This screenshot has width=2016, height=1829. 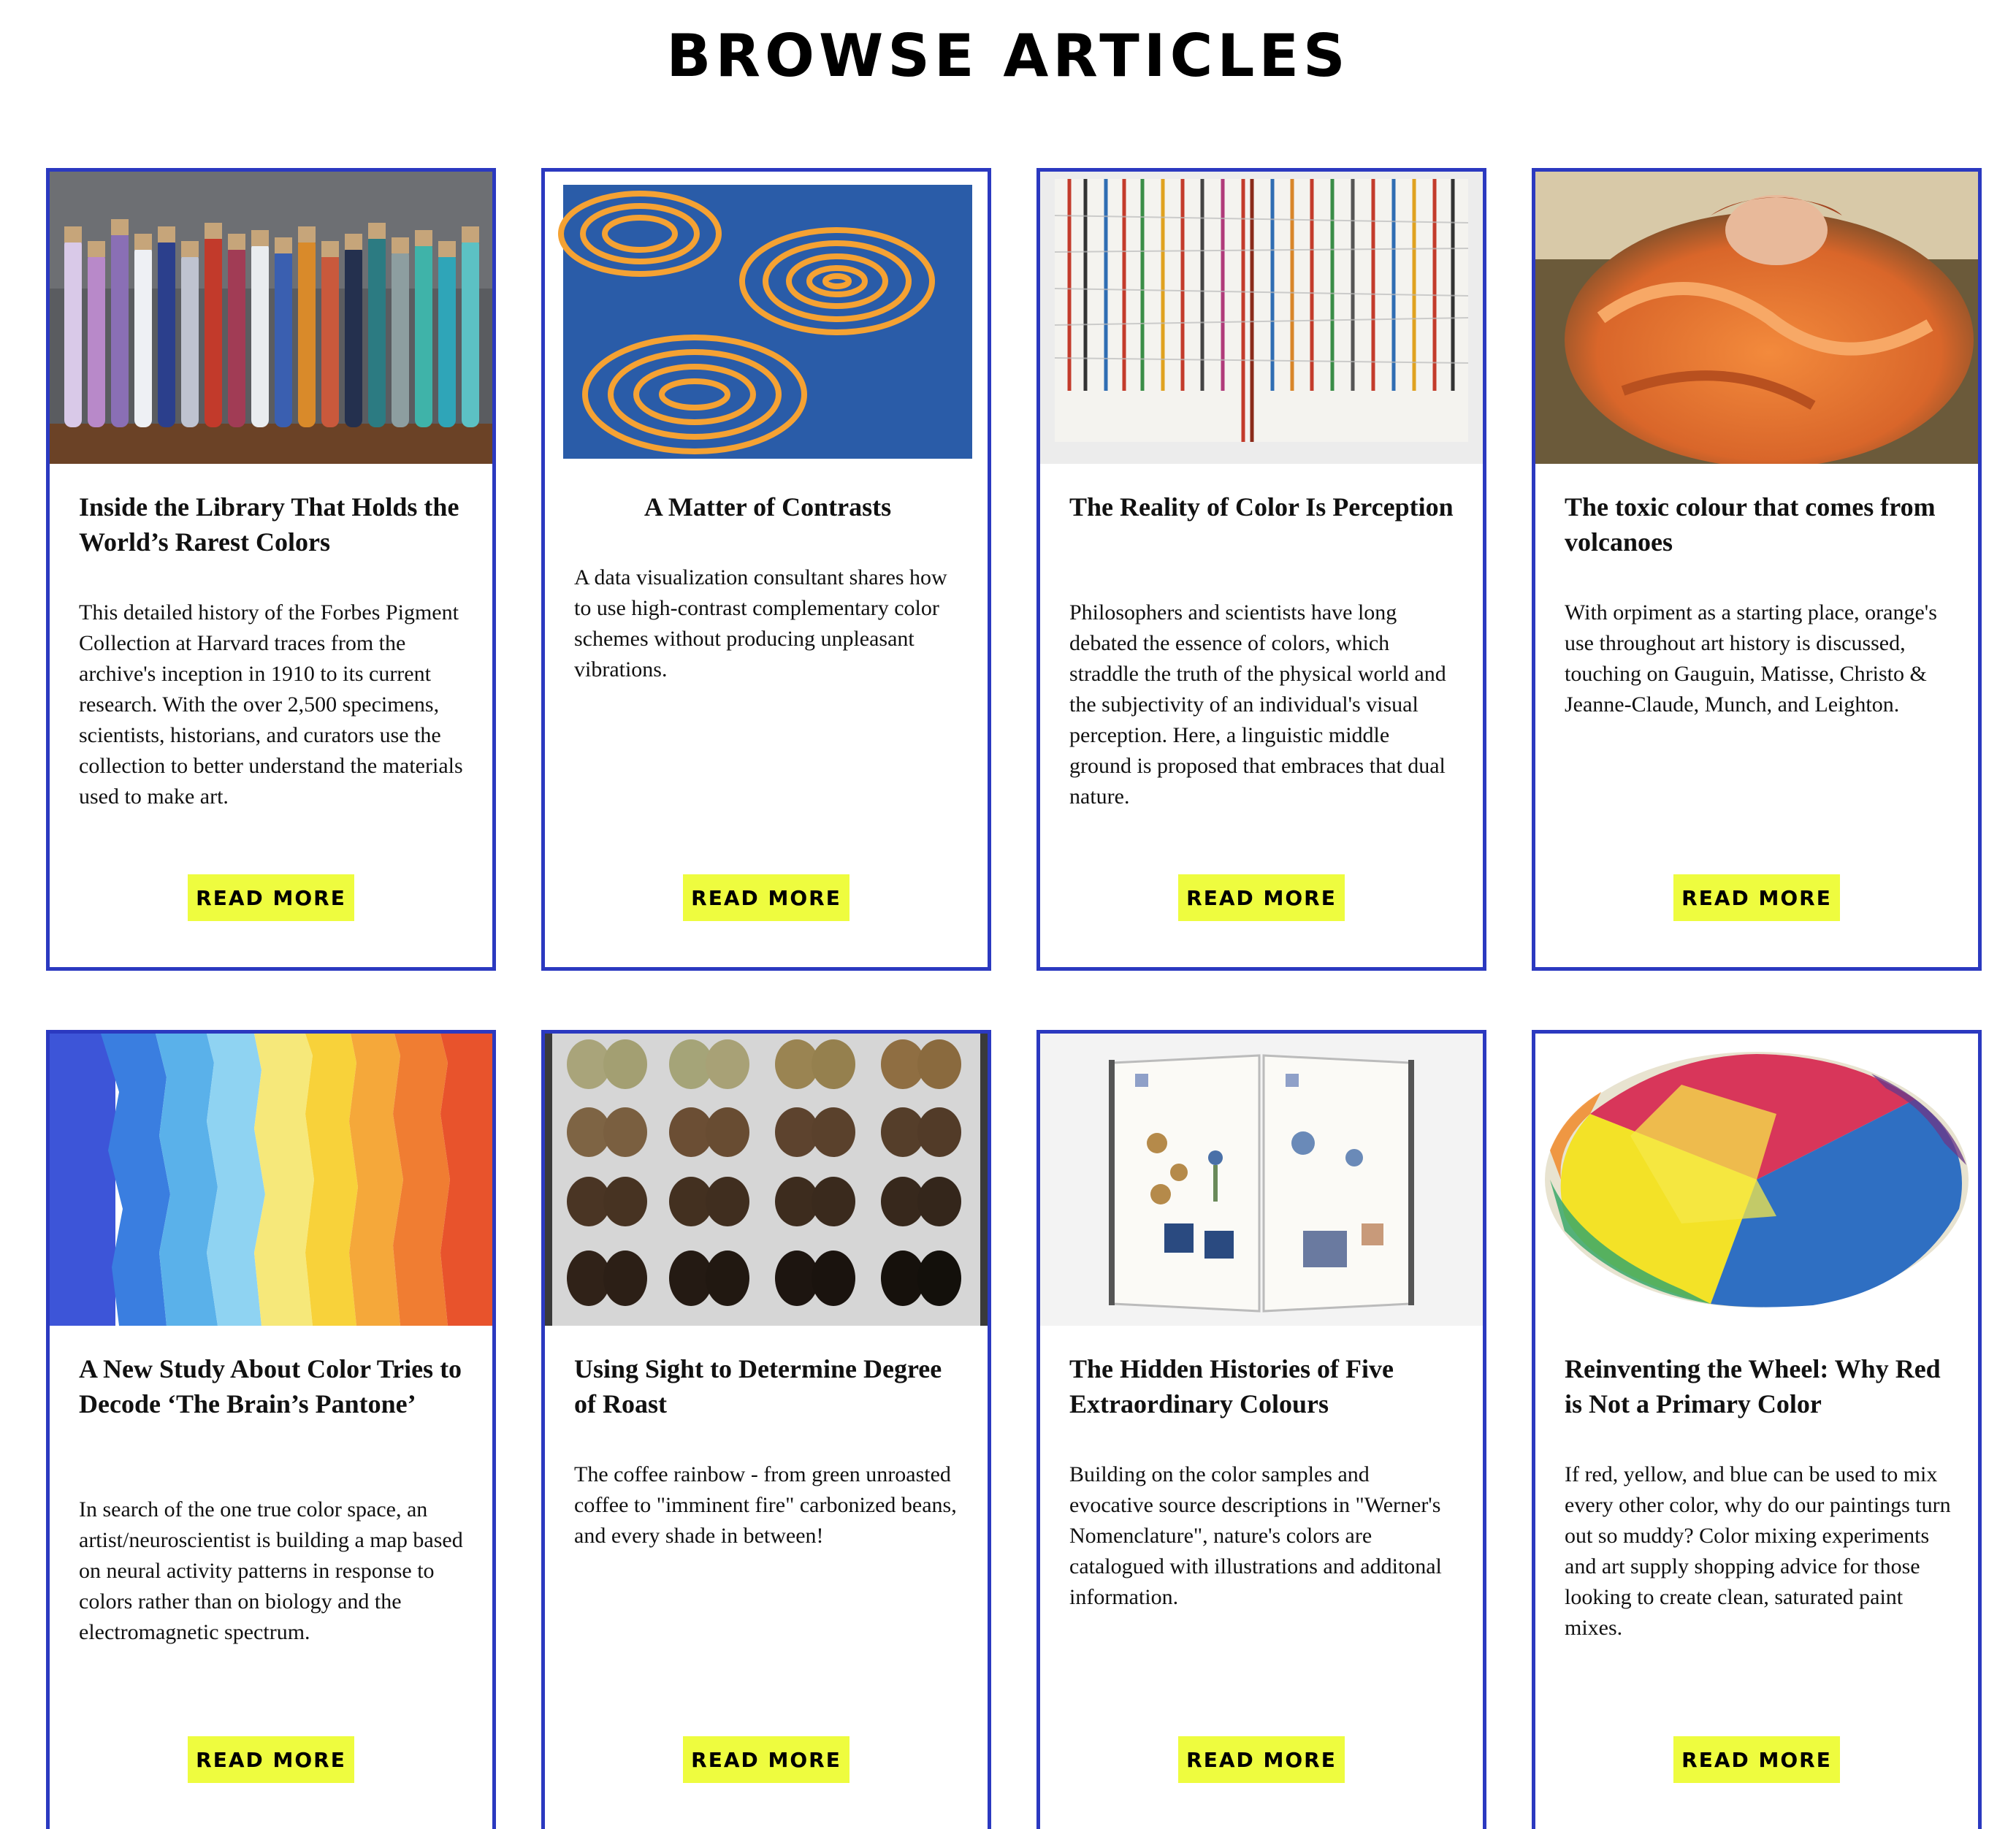 What do you see at coordinates (1261, 318) in the screenshot?
I see `article-thumbnail-vertical-stripes` at bounding box center [1261, 318].